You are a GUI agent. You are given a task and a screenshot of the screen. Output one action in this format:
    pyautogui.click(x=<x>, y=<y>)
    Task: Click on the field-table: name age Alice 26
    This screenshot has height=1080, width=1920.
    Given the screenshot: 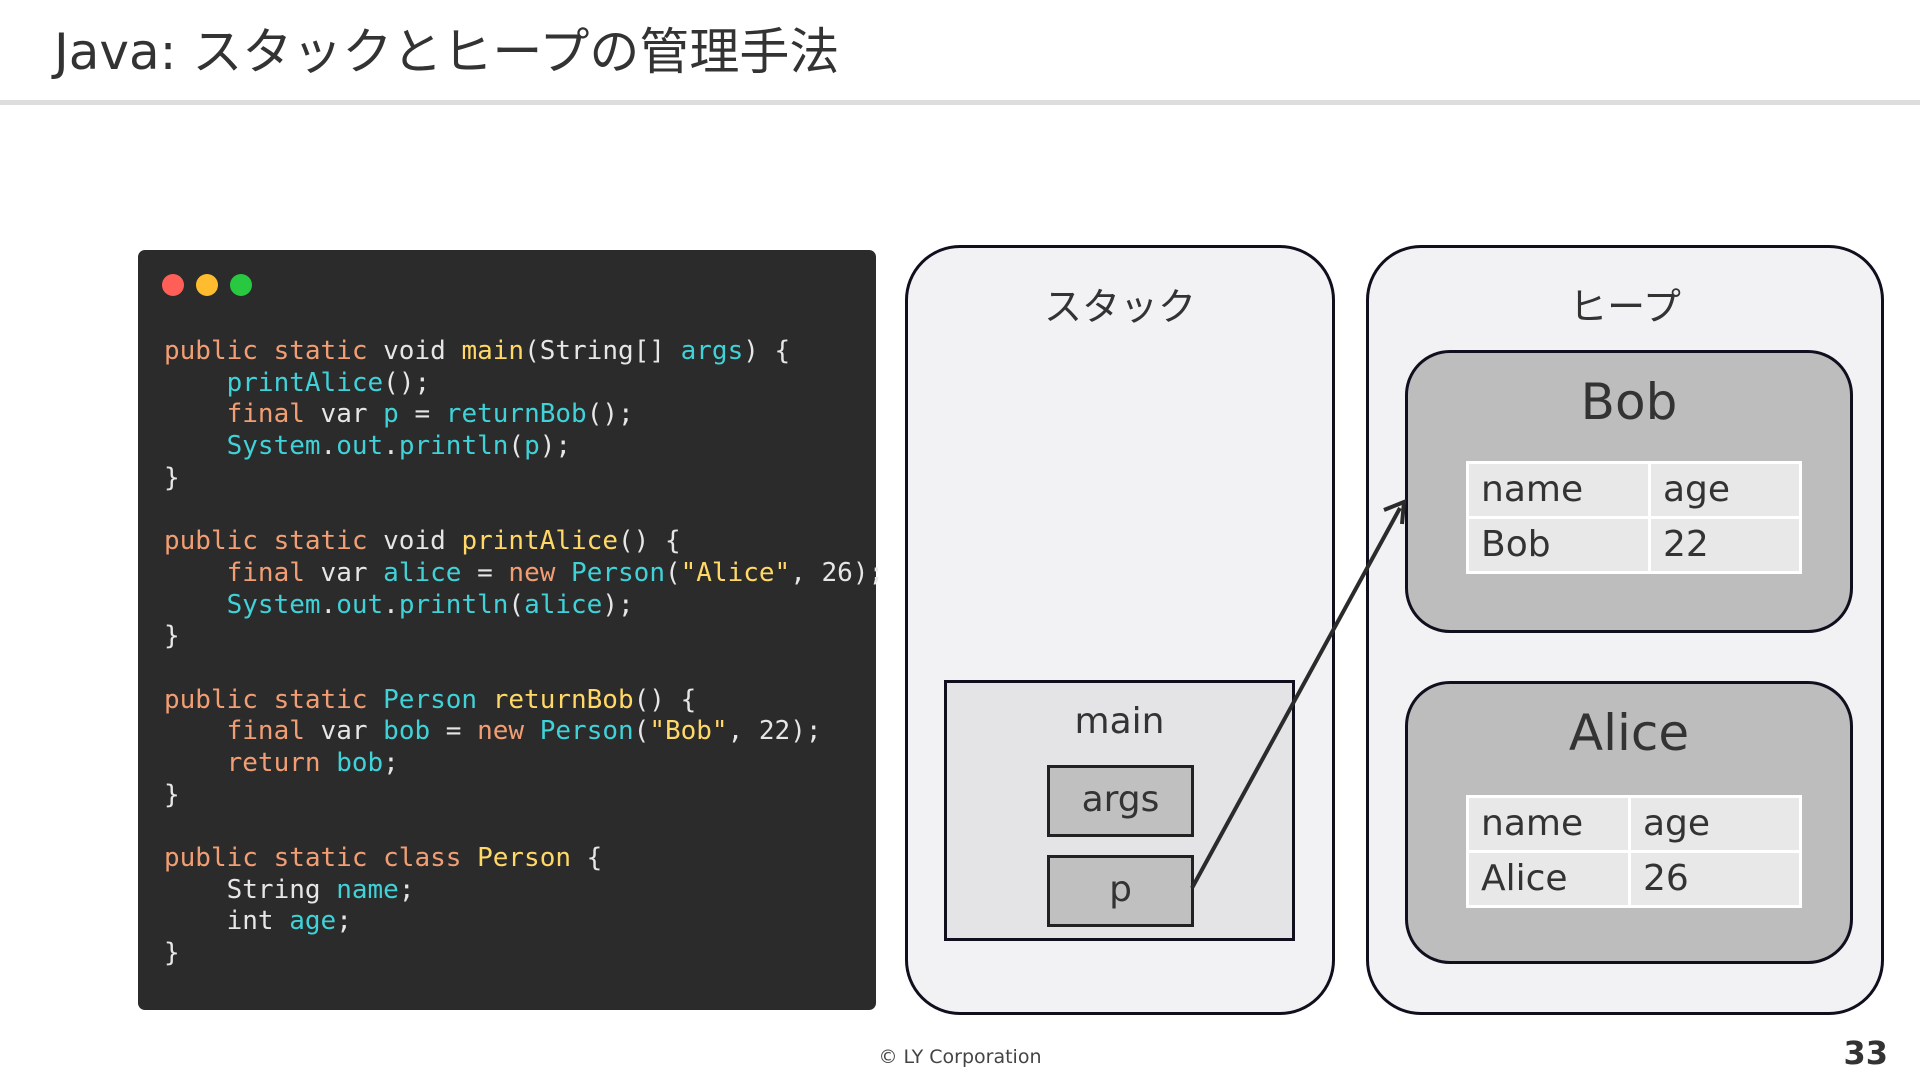 What is the action you would take?
    pyautogui.click(x=1634, y=851)
    